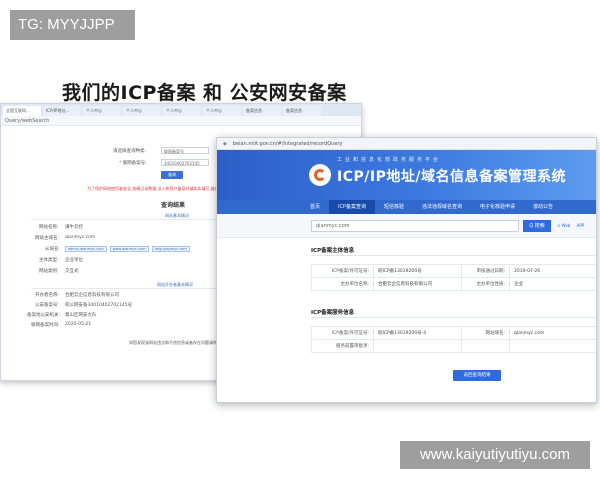 This screenshot has width=600, height=480. What do you see at coordinates (417, 284) in the screenshot?
I see `table-cell: 合肥云企信息科技有限公司` at bounding box center [417, 284].